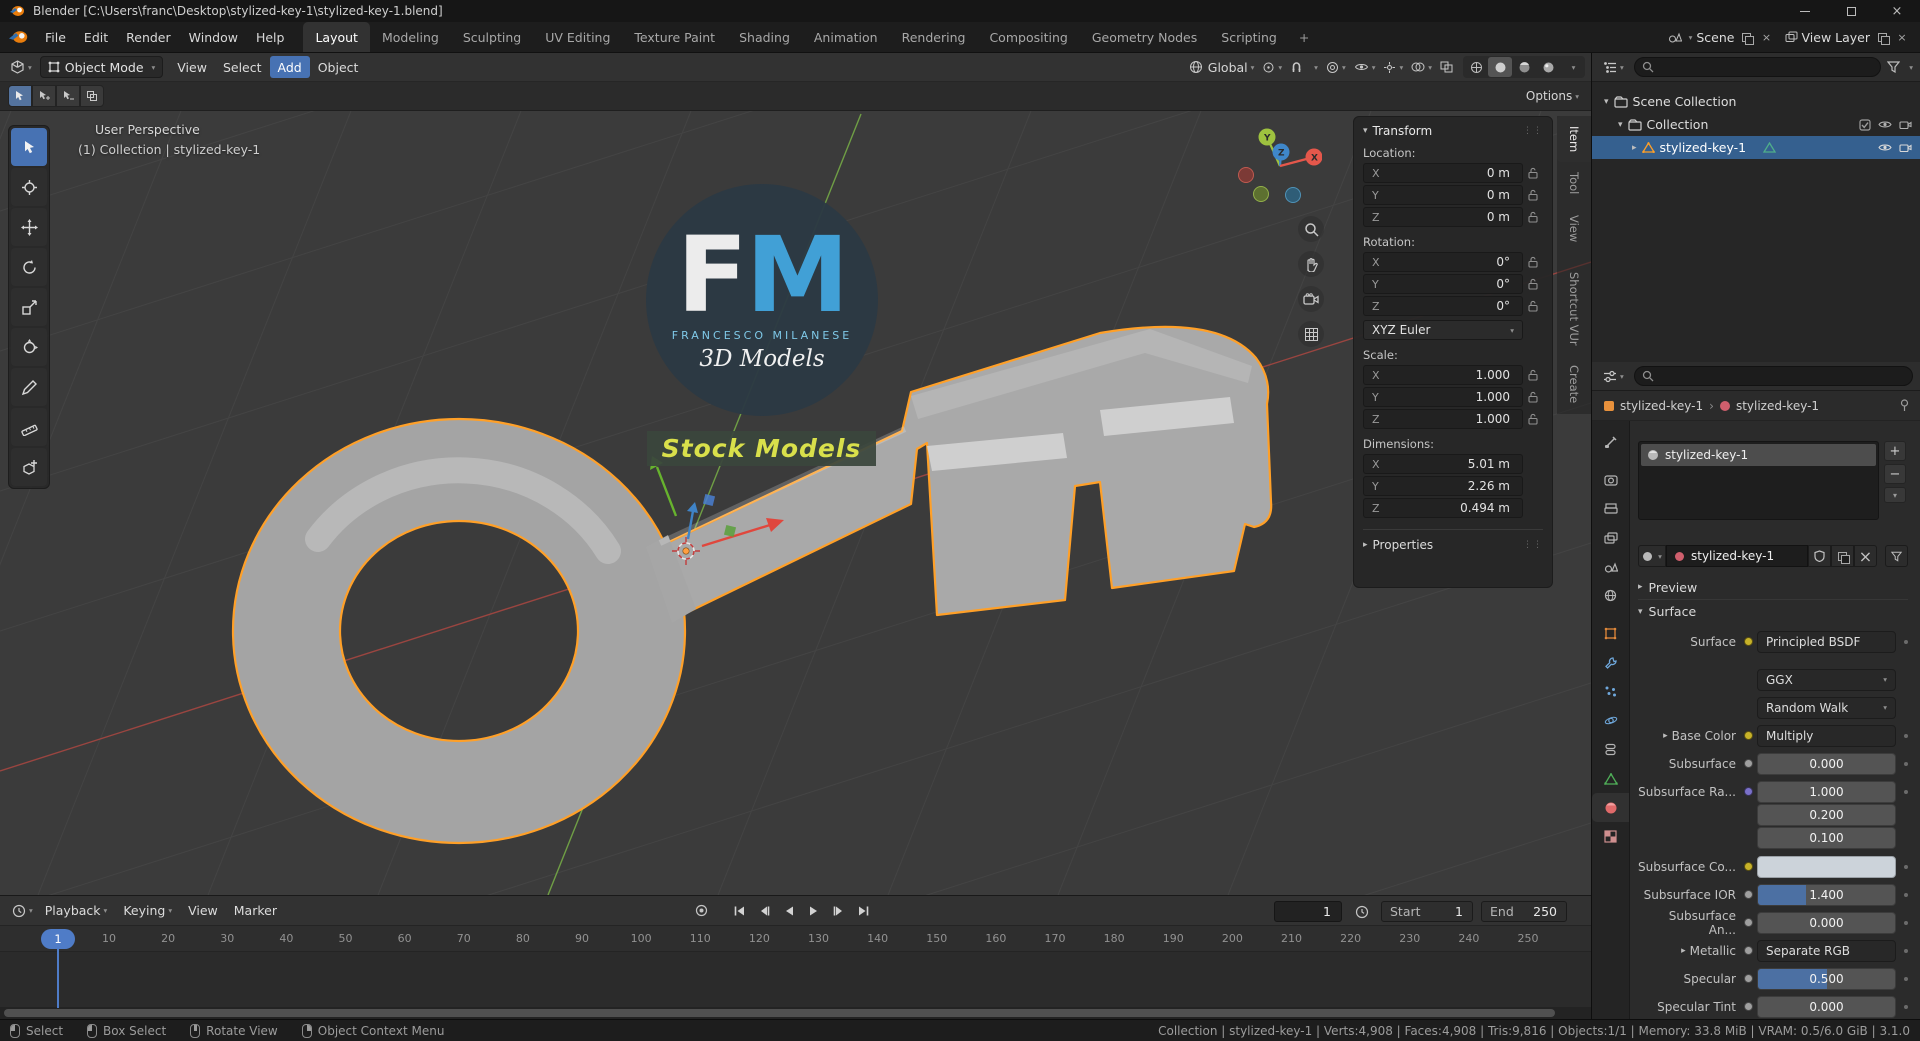  I want to click on tab-tool, so click(1610, 441).